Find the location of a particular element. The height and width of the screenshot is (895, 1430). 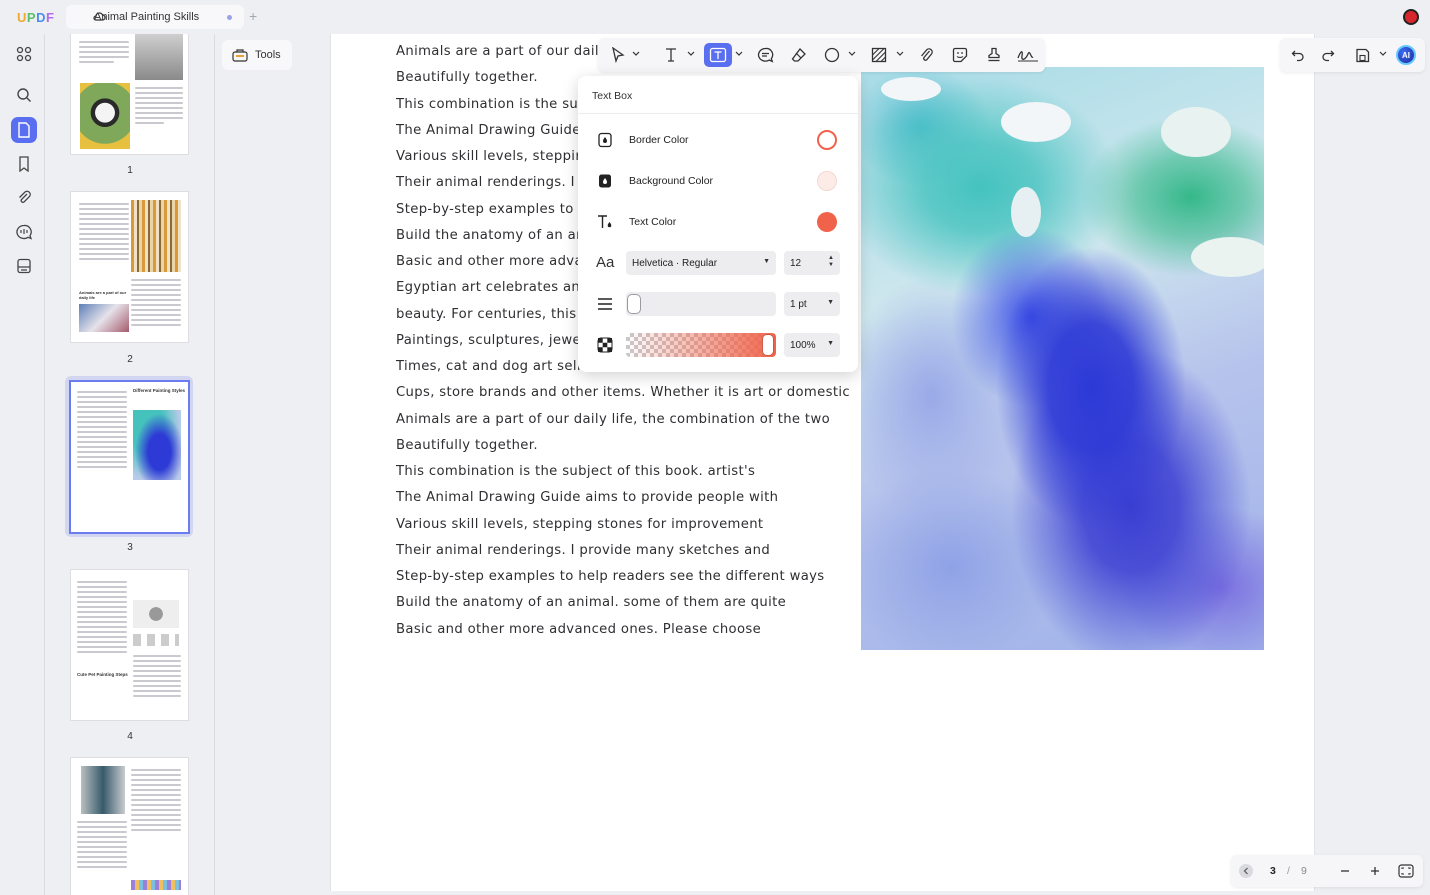

text-color-row: Text Color is located at coordinates (718, 222).